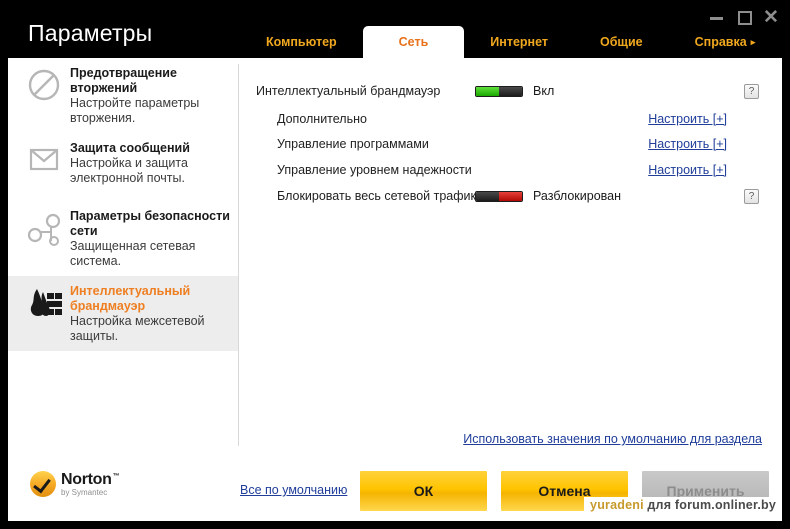 The image size is (790, 529). What do you see at coordinates (44, 310) in the screenshot?
I see `firewall-flame-icon` at bounding box center [44, 310].